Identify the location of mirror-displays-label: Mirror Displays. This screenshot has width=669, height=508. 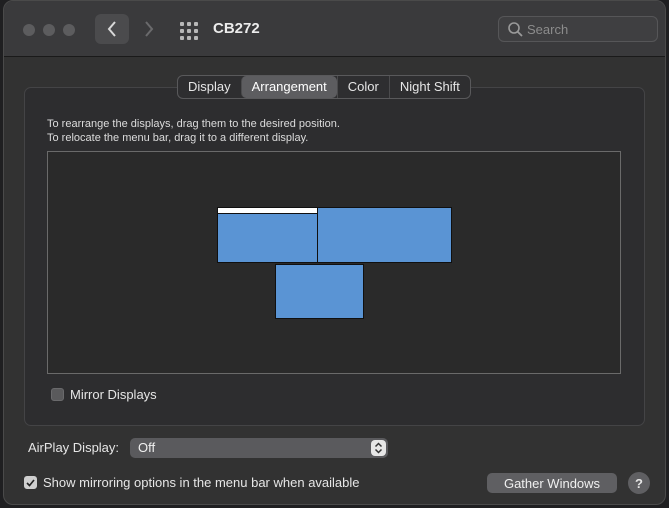
(113, 394).